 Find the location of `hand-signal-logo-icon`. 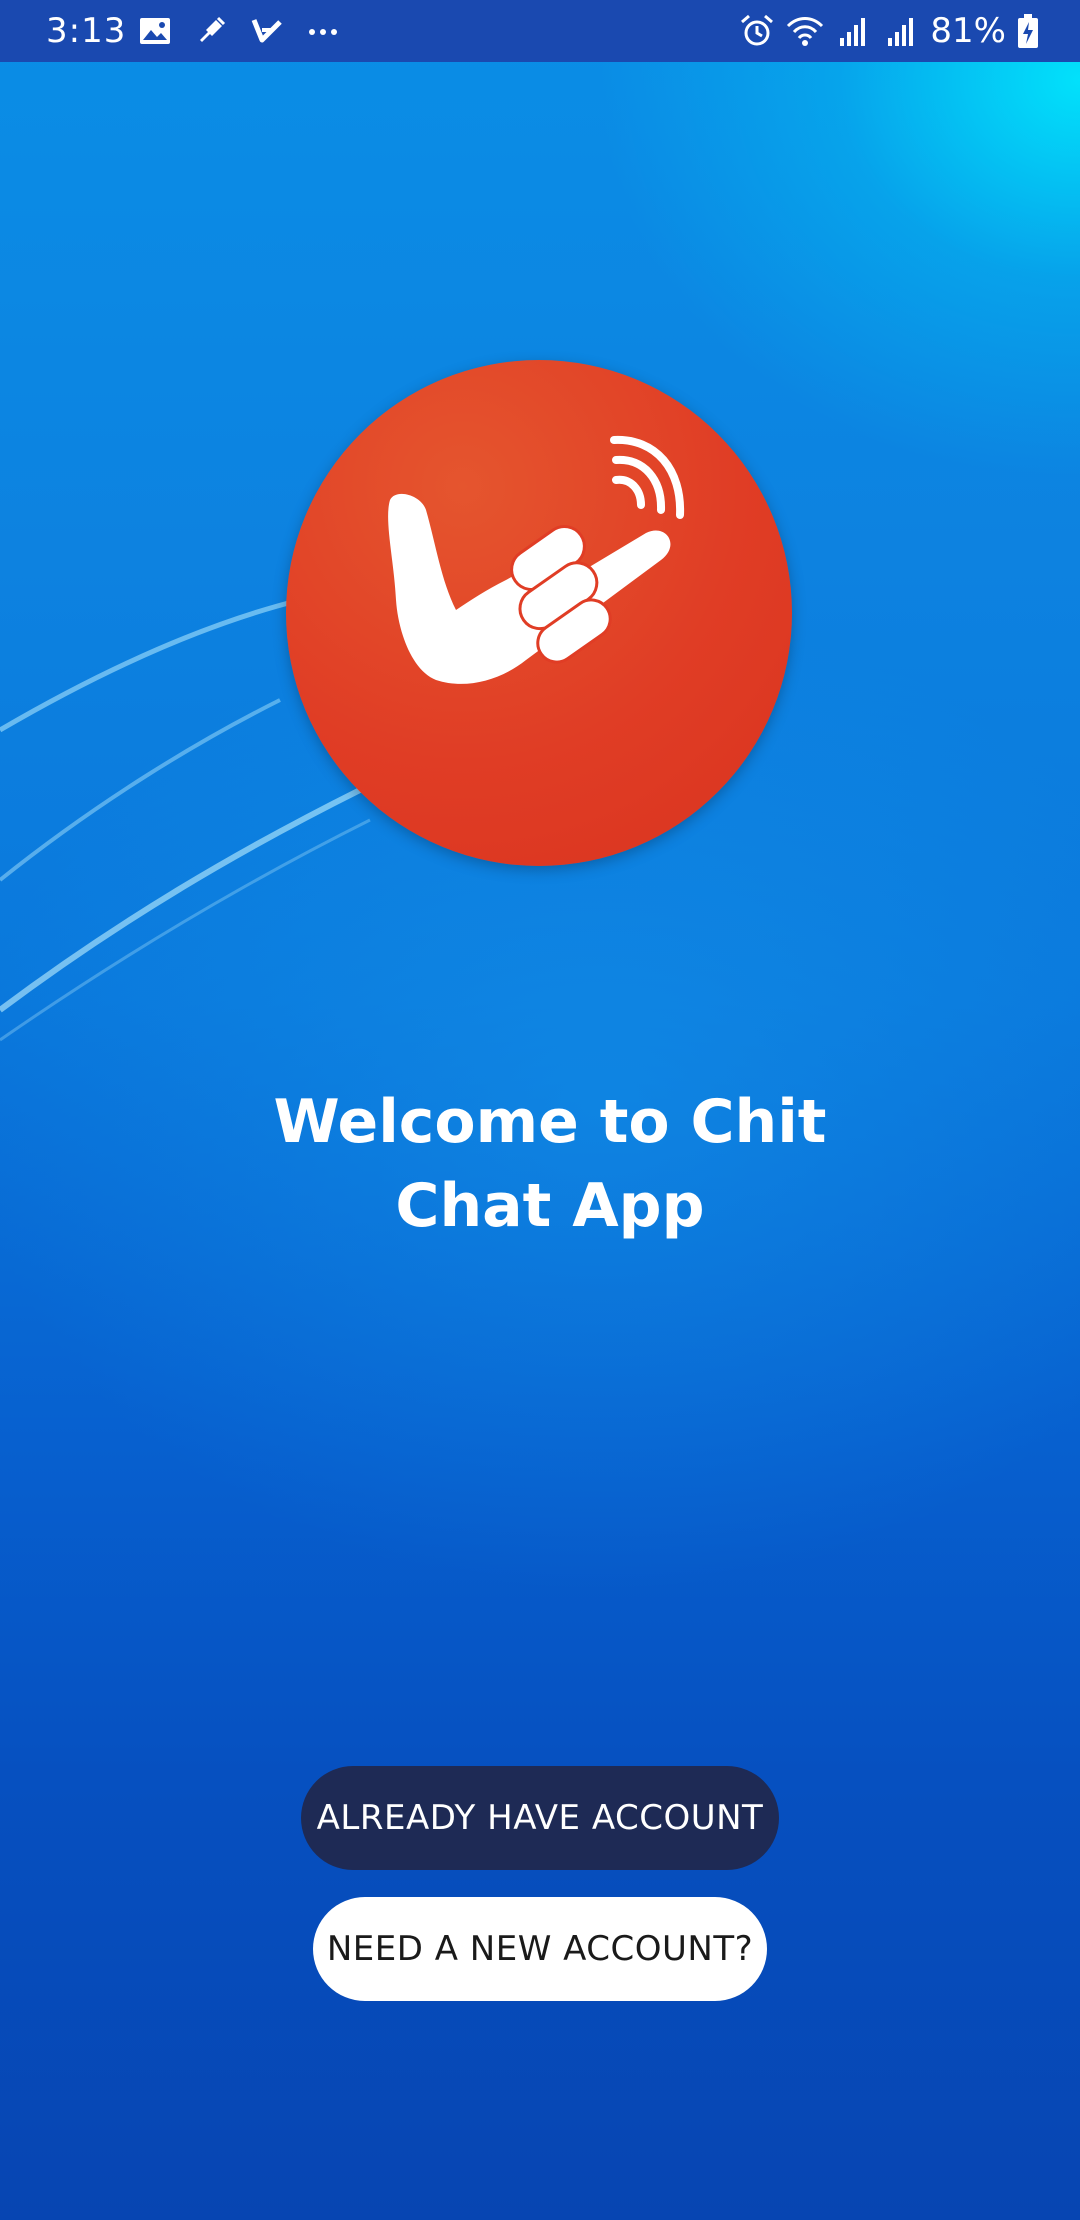

hand-signal-logo-icon is located at coordinates (536, 559).